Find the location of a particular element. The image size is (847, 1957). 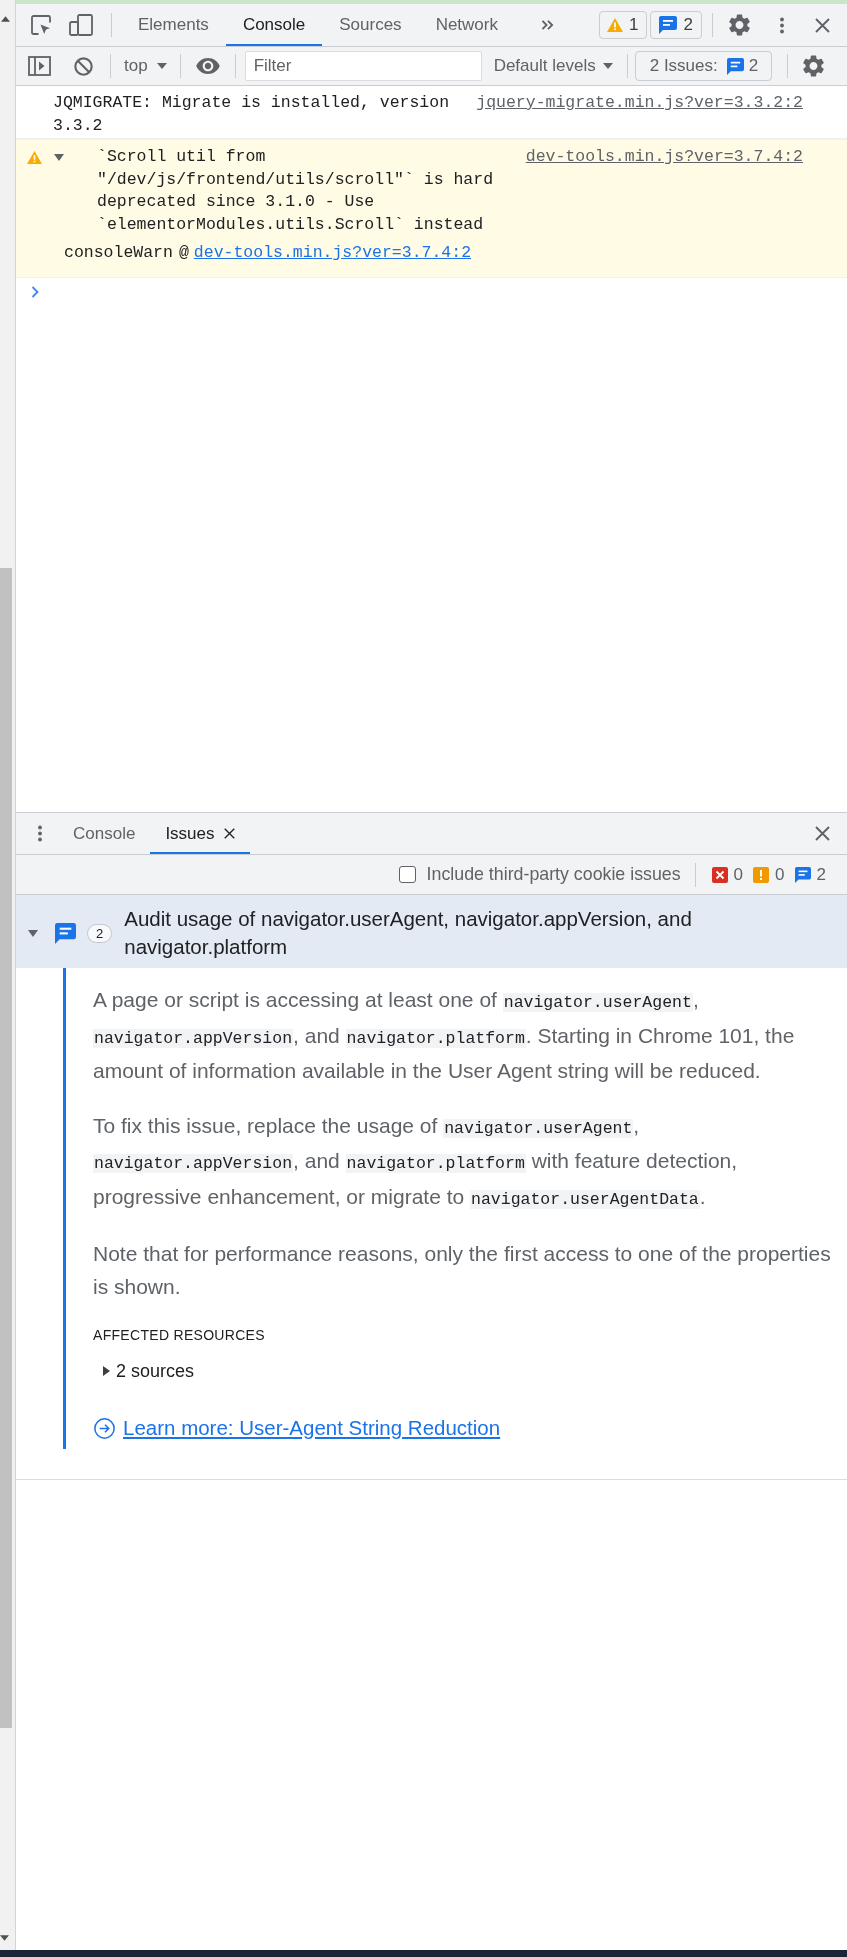

filter-field: Filter is located at coordinates (363, 66).